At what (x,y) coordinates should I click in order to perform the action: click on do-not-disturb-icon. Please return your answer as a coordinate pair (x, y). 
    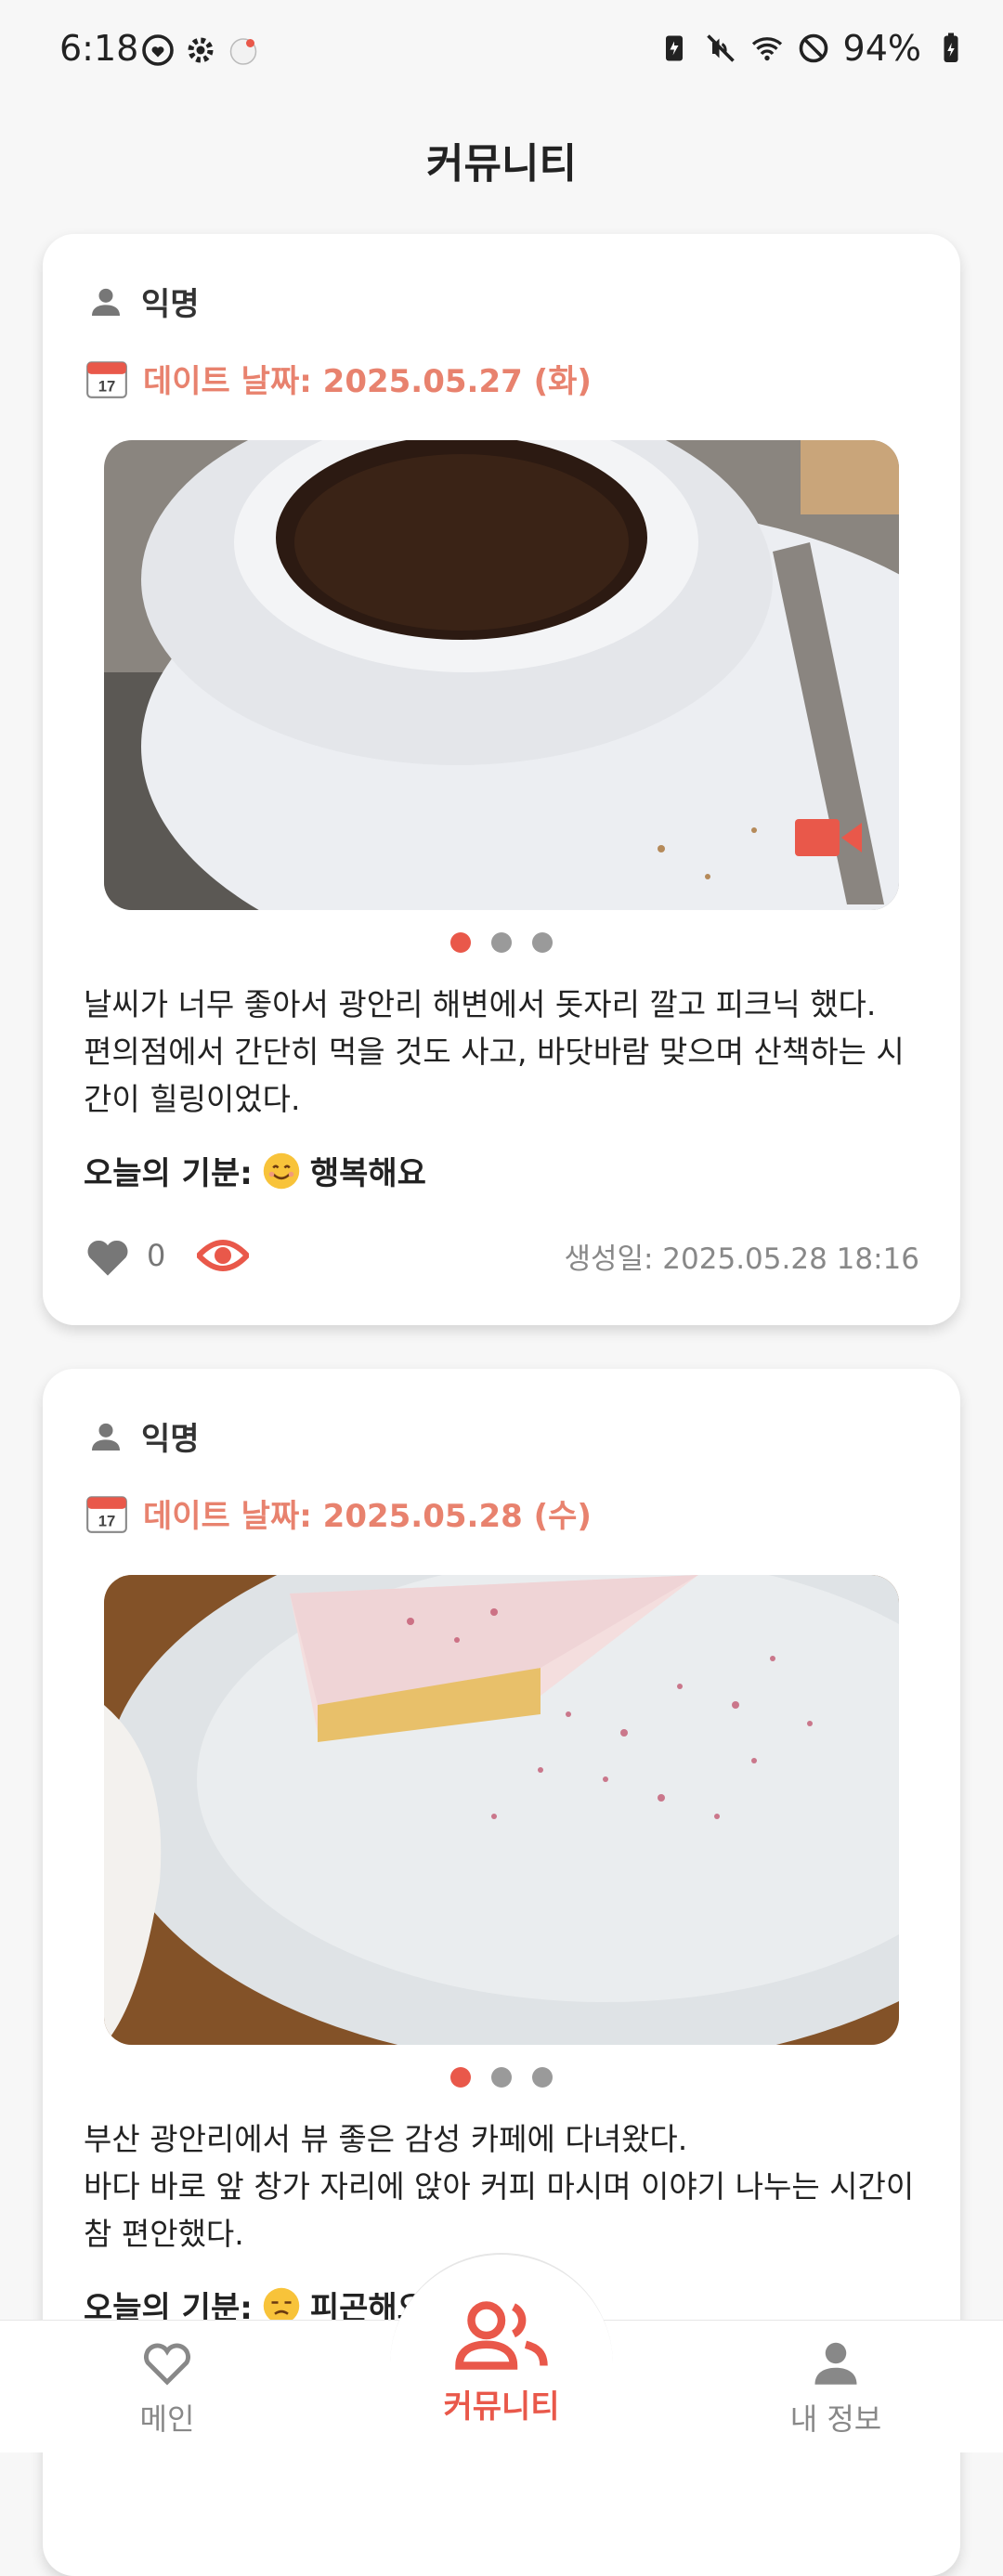
    Looking at the image, I should click on (813, 48).